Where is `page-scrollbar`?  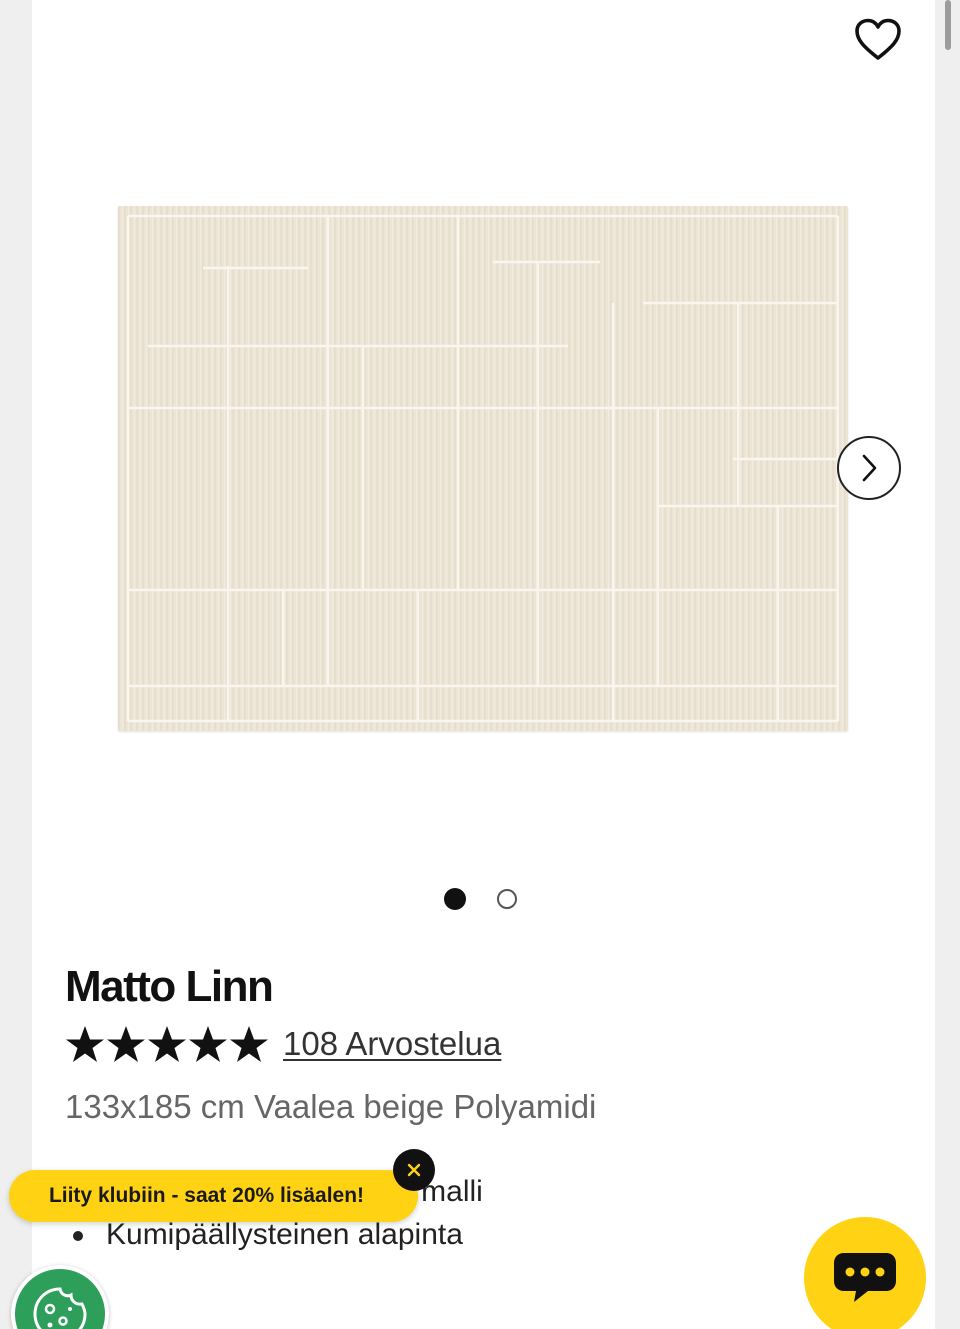
page-scrollbar is located at coordinates (948, 25).